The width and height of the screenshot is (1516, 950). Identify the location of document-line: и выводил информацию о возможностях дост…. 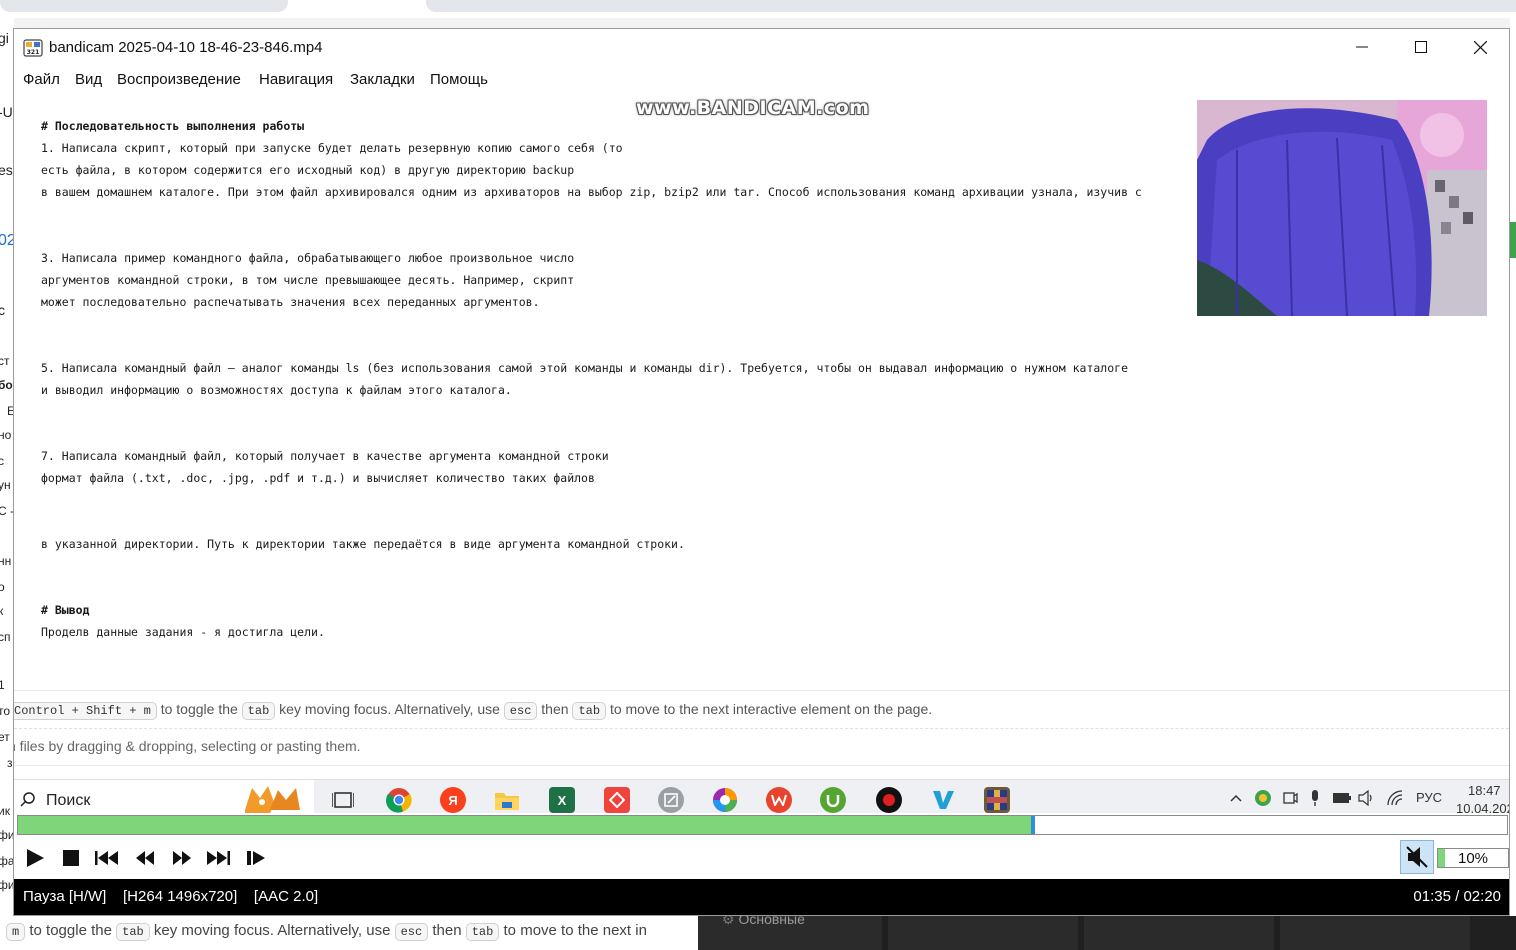
(276, 390).